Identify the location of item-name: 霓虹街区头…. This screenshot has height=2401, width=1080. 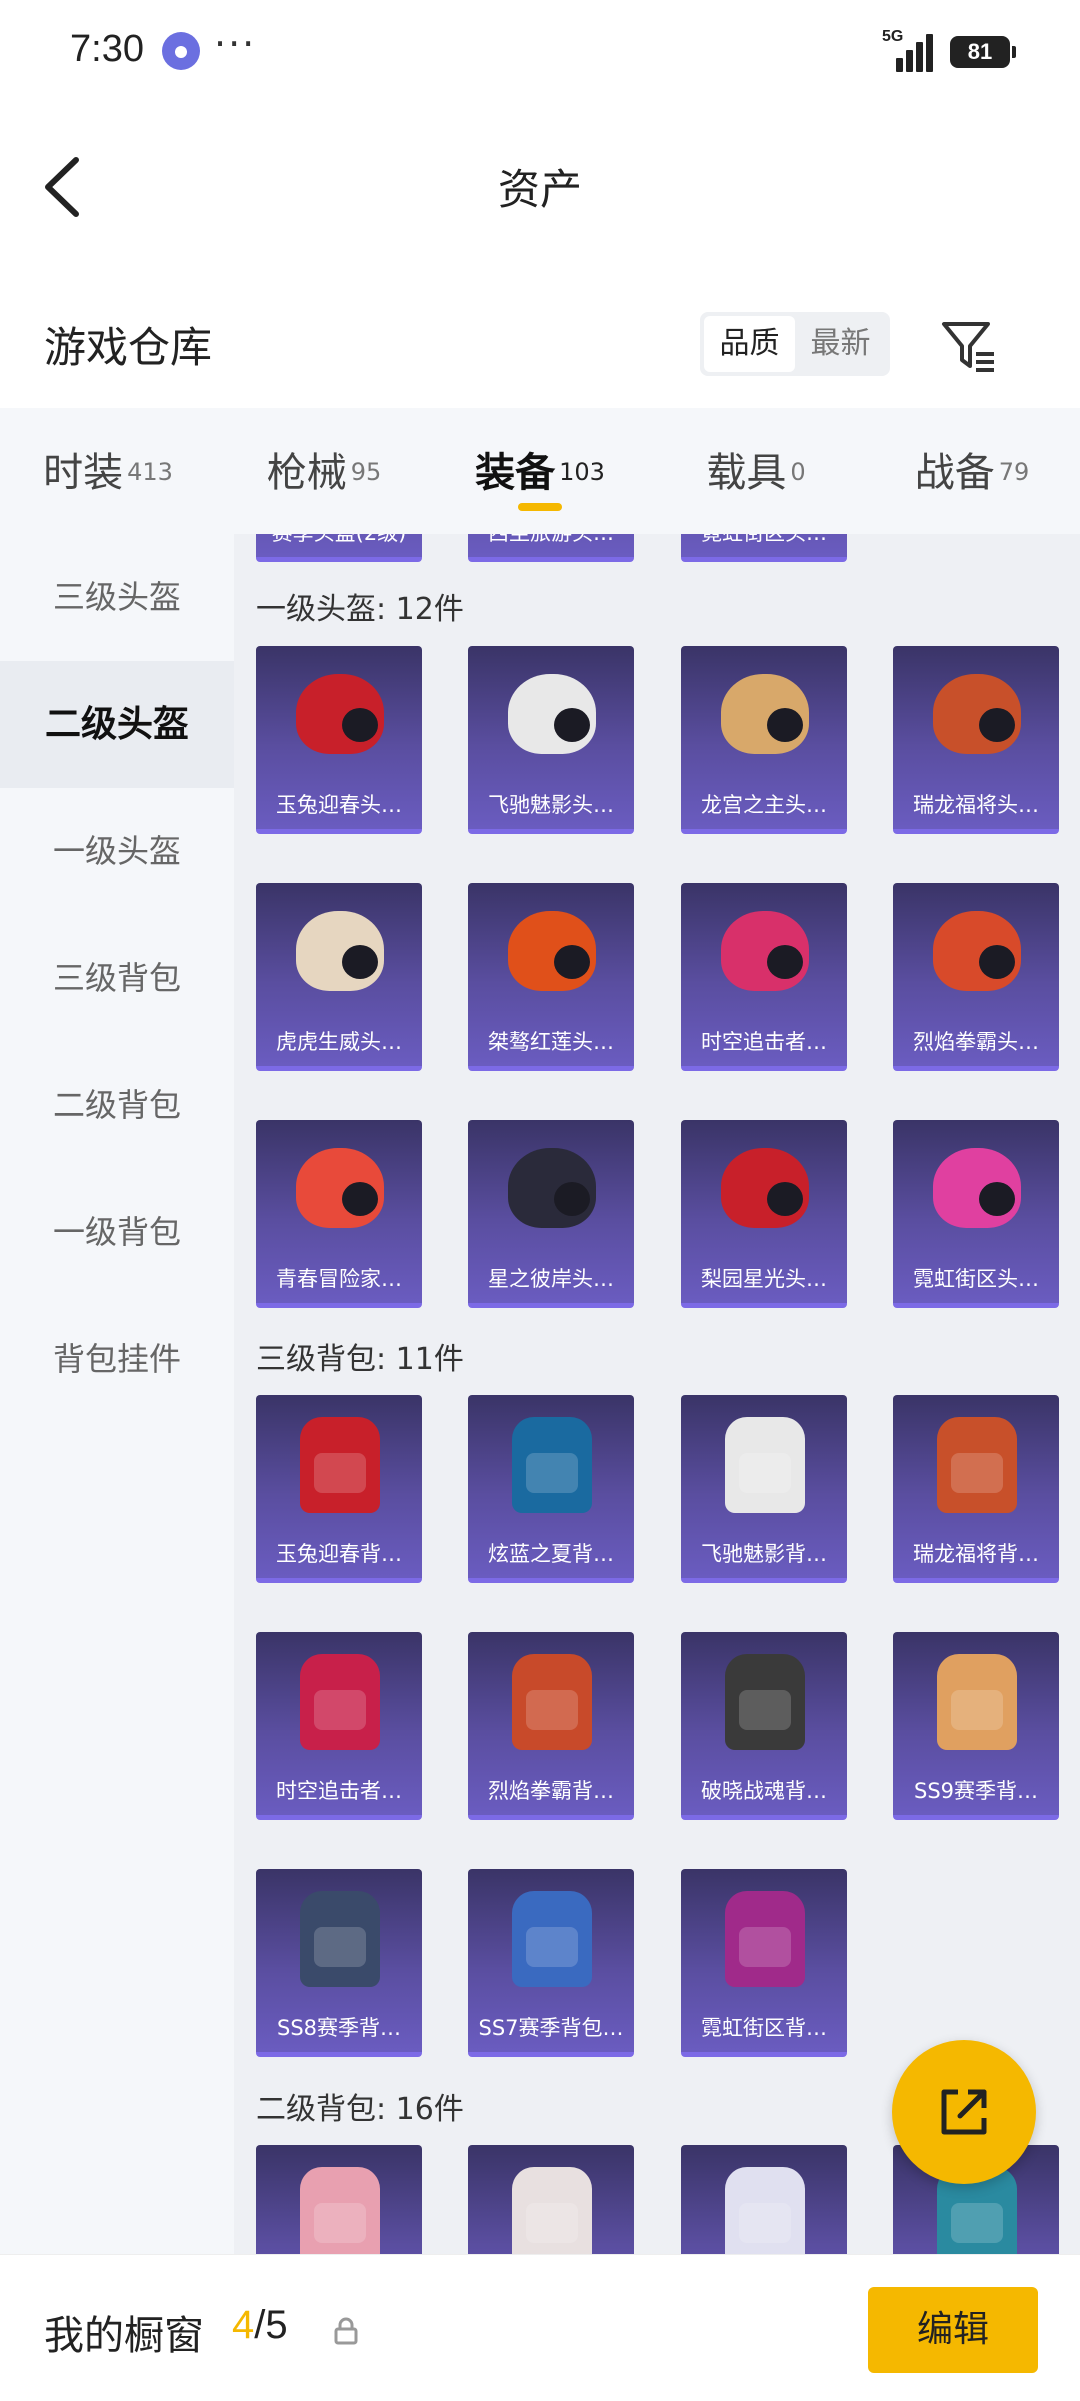
(976, 1279).